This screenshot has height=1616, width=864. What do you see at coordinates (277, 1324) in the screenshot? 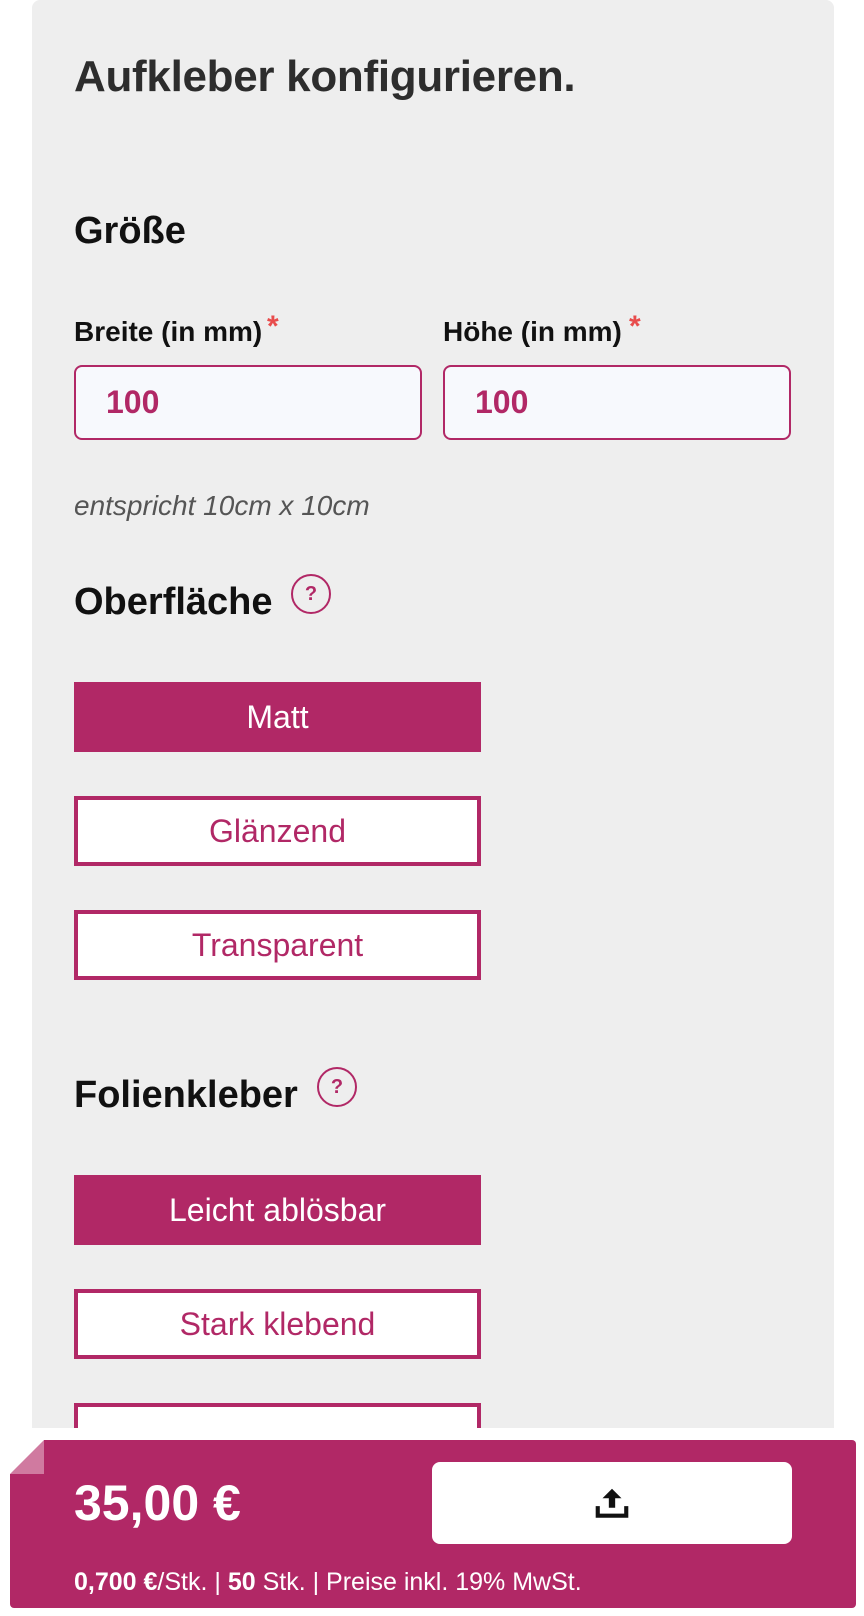
I see `adhesive-option-strong: Stark klebend` at bounding box center [277, 1324].